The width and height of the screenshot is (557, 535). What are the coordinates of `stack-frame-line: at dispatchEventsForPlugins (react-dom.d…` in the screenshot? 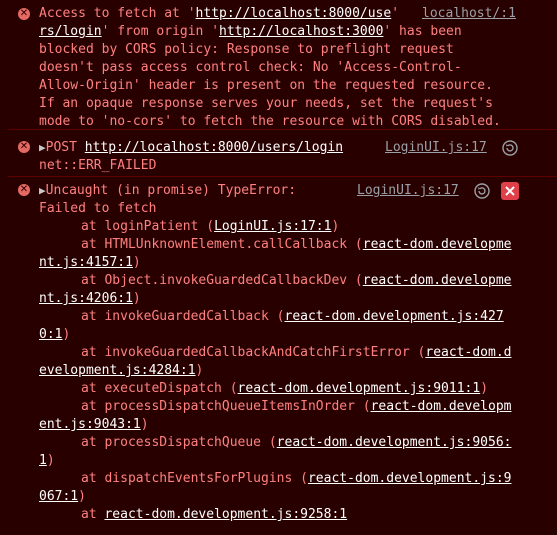 It's located at (296, 479).